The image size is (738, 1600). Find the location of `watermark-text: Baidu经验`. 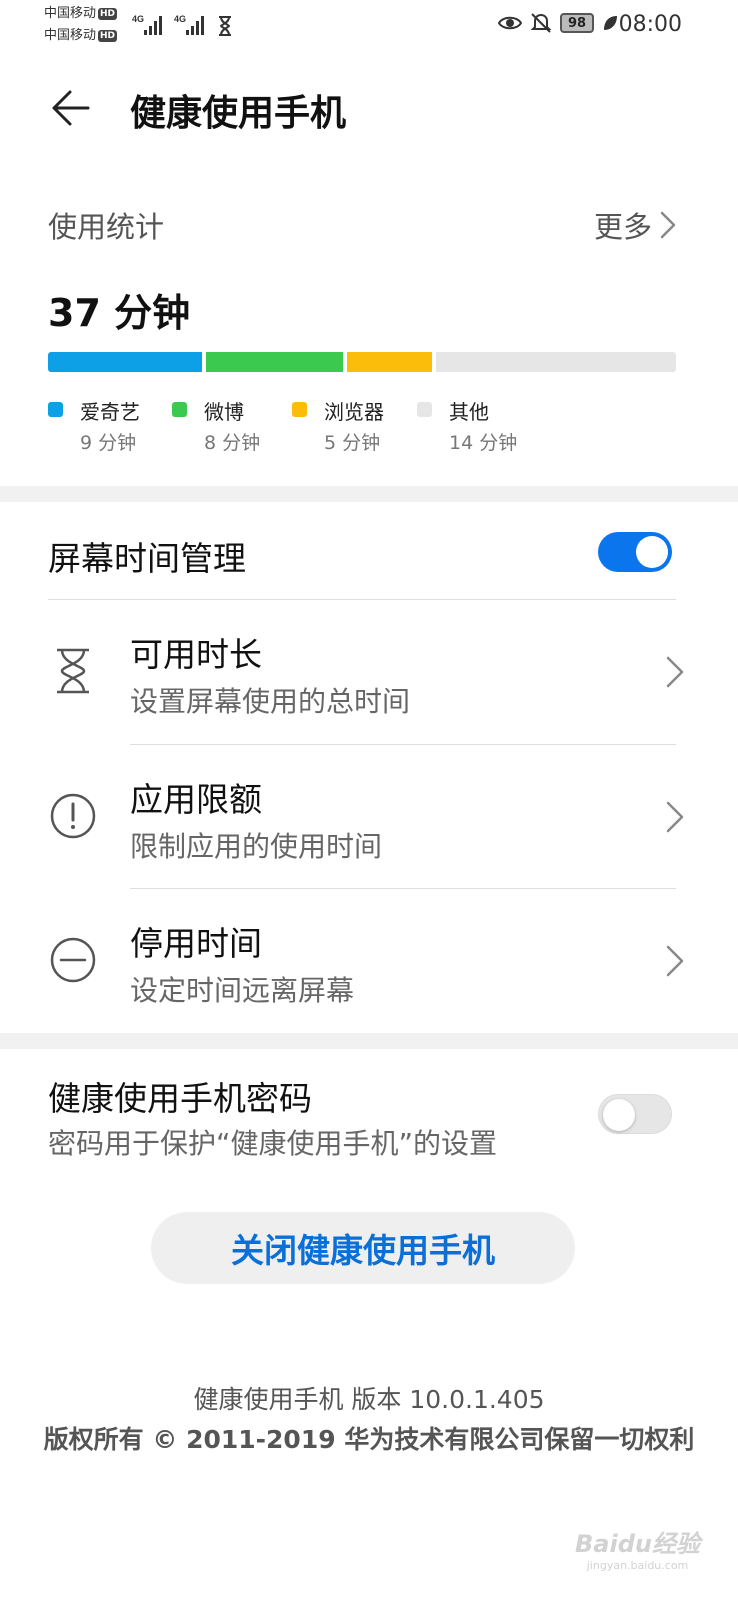

watermark-text: Baidu经验 is located at coordinates (637, 1544).